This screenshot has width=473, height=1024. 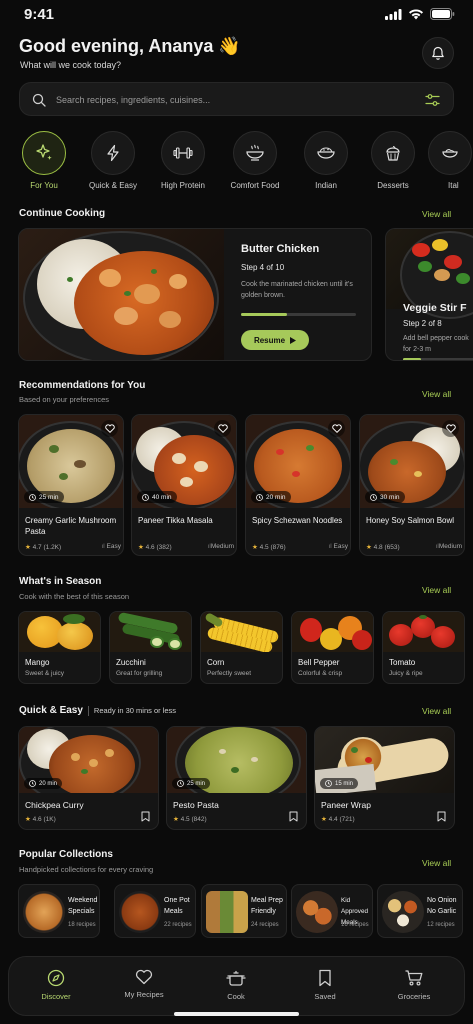 What do you see at coordinates (386, 547) in the screenshot?
I see `recipe-rating: 4.8 (653)` at bounding box center [386, 547].